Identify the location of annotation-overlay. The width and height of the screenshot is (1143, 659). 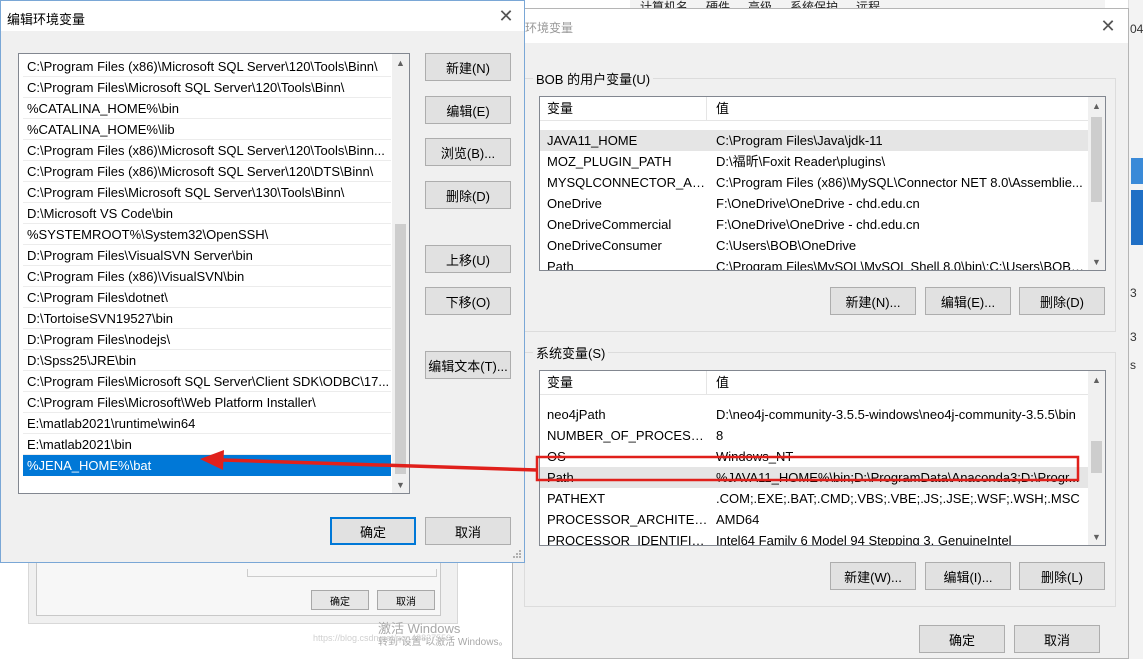
(640, 466).